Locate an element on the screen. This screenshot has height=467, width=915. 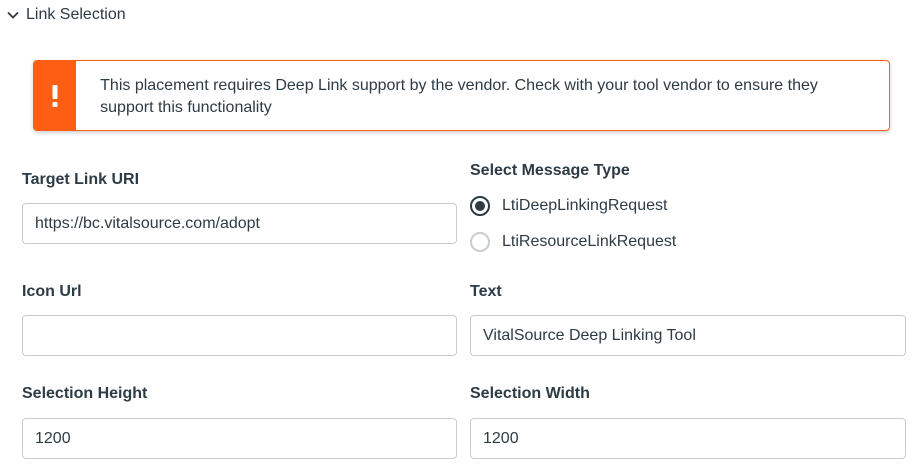
link-selection-toggle: Link Selection is located at coordinates (66, 15).